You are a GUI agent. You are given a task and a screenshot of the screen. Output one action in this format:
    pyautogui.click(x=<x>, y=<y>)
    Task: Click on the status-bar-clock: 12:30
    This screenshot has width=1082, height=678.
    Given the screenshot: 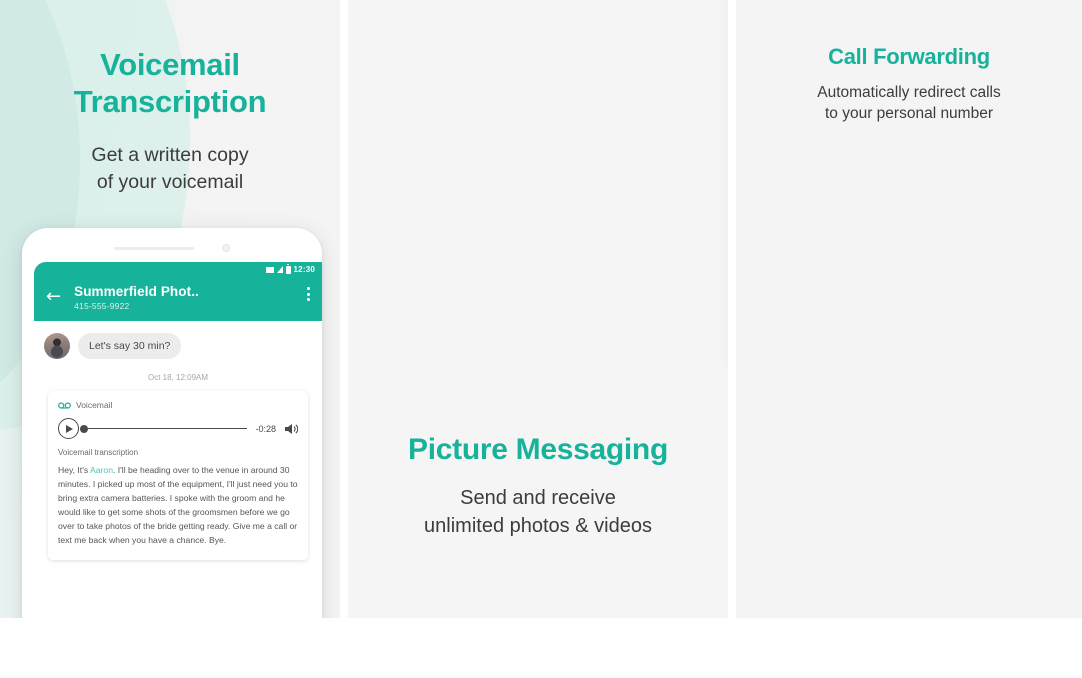 What is the action you would take?
    pyautogui.click(x=304, y=269)
    